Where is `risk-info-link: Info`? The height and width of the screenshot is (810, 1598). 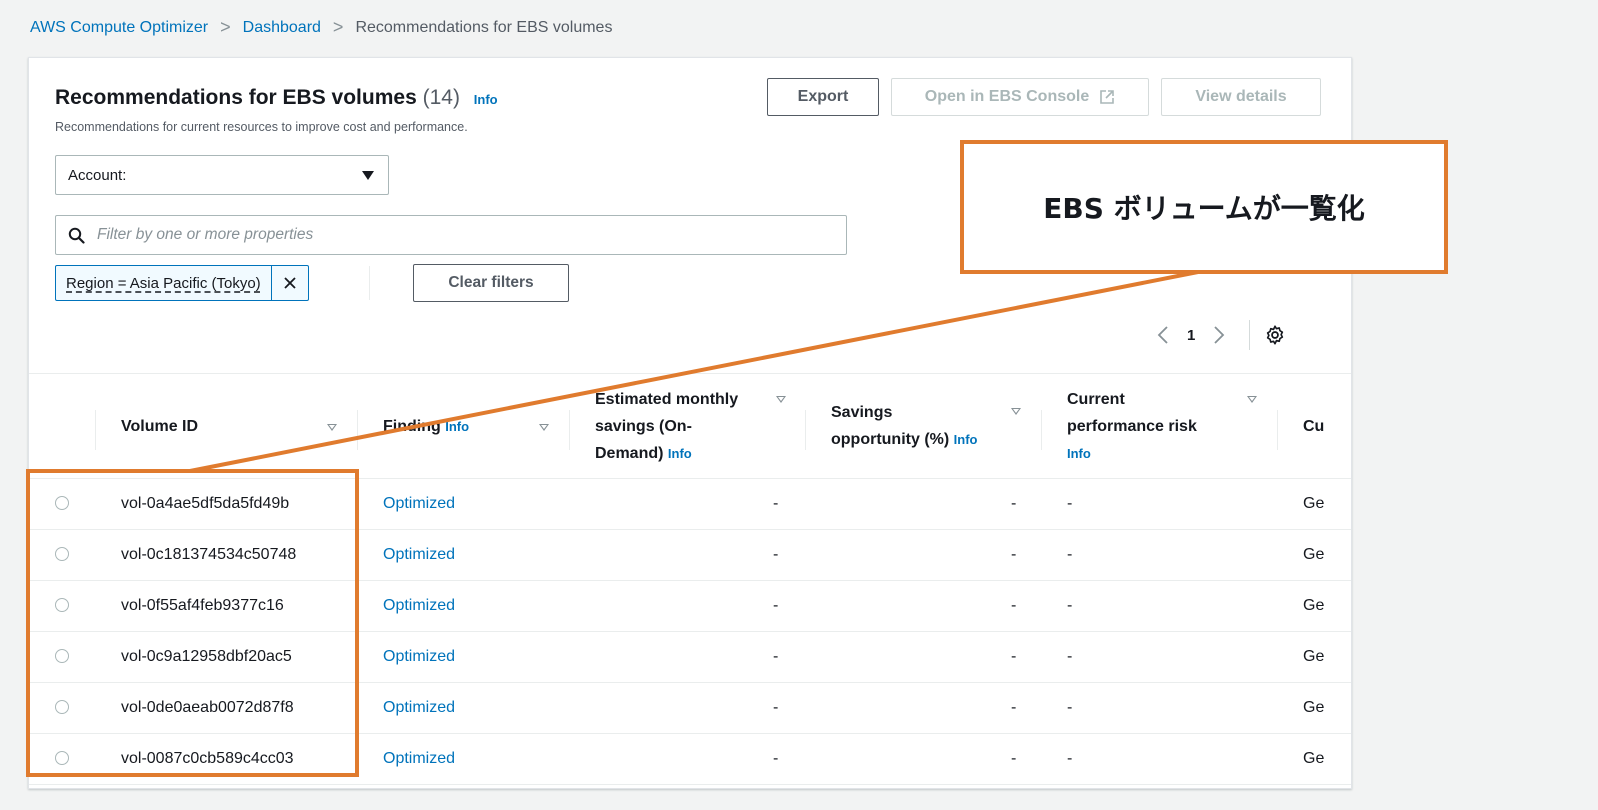 risk-info-link: Info is located at coordinates (1079, 453).